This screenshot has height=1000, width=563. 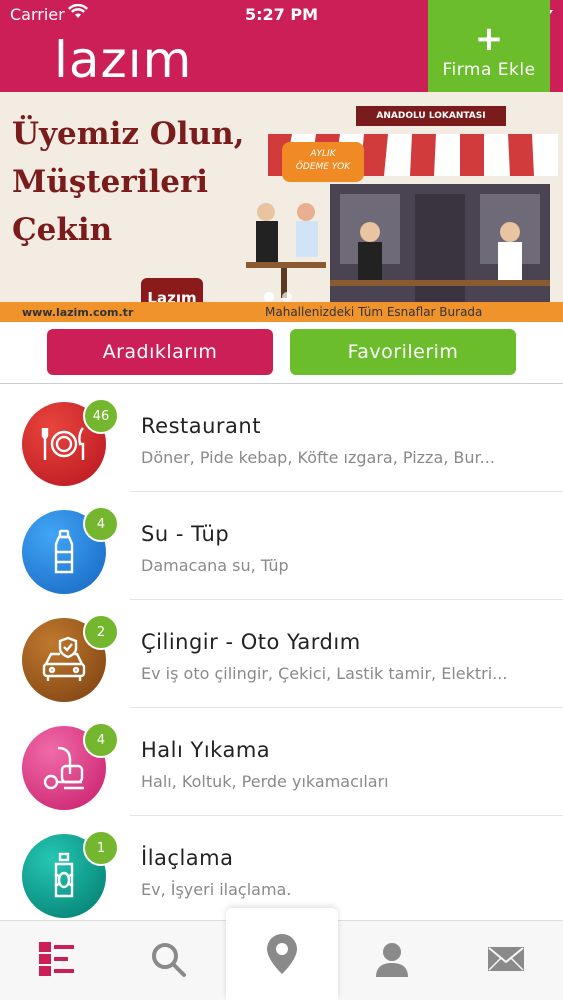 What do you see at coordinates (185, 534) in the screenshot?
I see `category-title: Su - Tüp` at bounding box center [185, 534].